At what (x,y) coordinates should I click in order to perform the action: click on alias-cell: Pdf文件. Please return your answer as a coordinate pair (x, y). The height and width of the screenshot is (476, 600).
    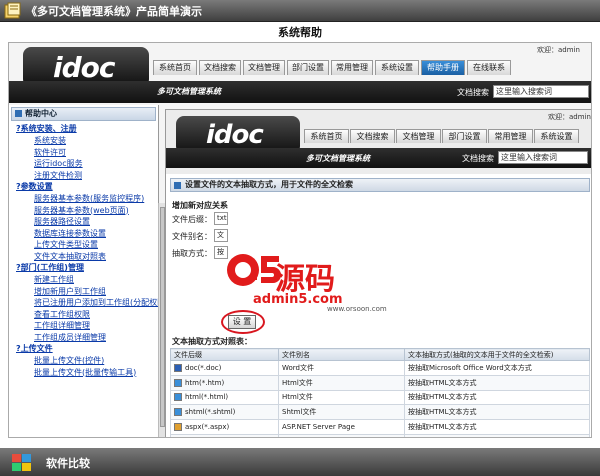
    Looking at the image, I should click on (341, 435).